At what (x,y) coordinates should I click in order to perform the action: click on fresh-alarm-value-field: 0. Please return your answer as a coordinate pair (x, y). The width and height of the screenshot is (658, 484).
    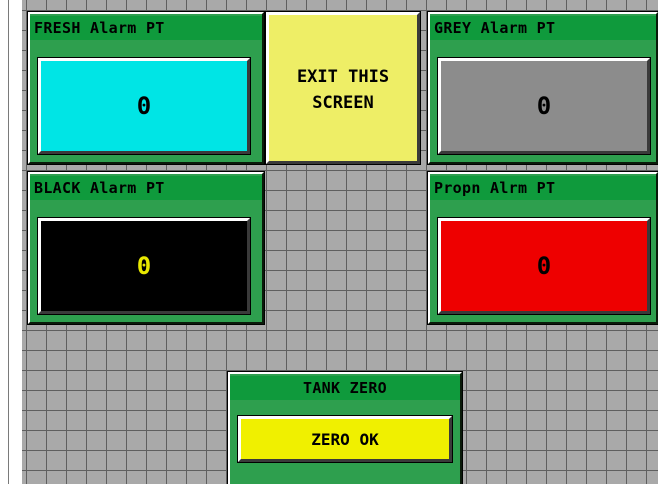
    Looking at the image, I should click on (144, 106).